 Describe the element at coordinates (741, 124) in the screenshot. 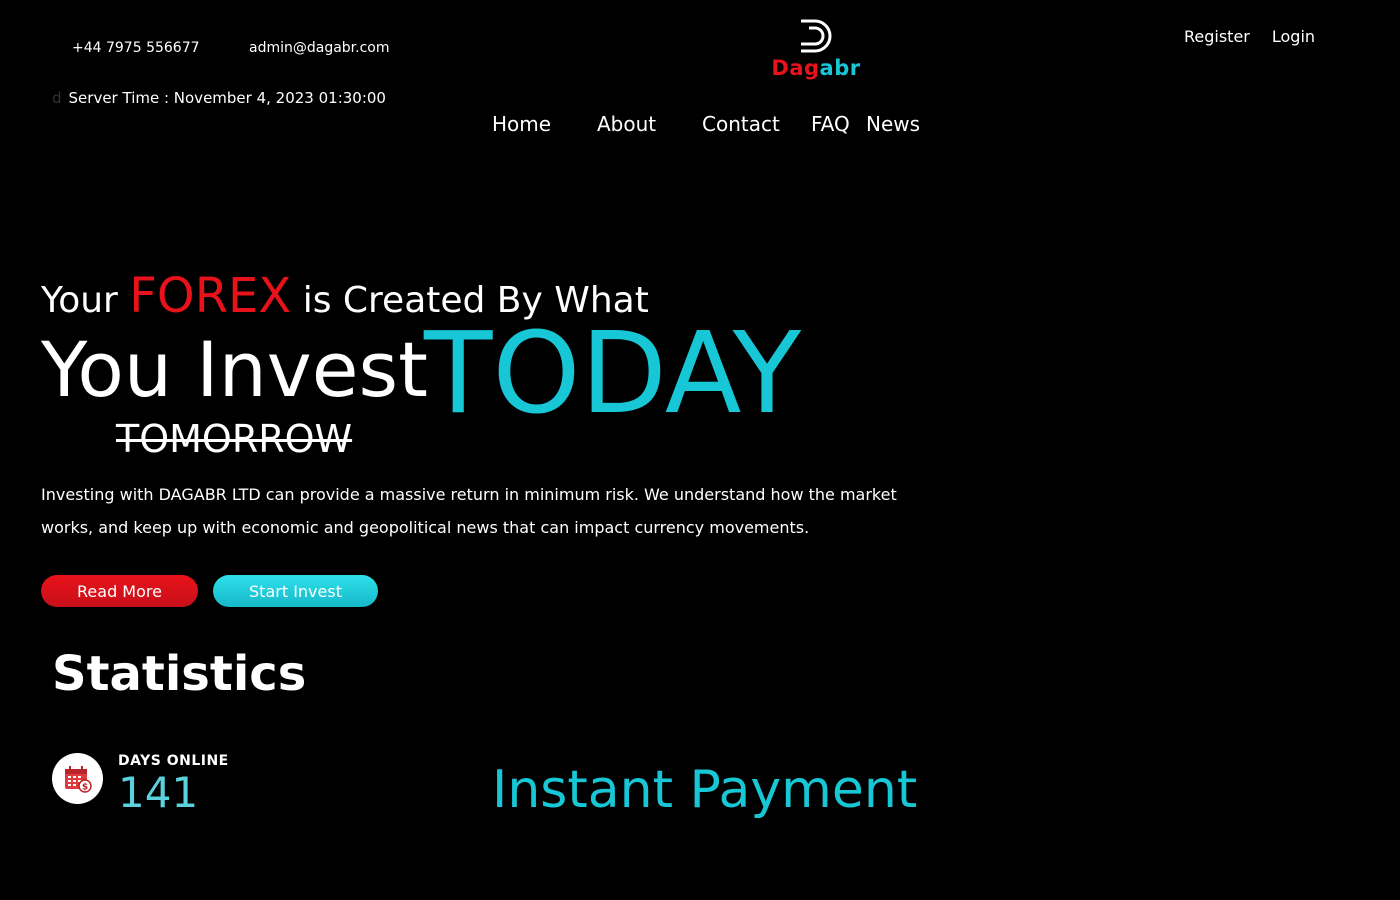

I see `nav-contact: Contact` at that location.